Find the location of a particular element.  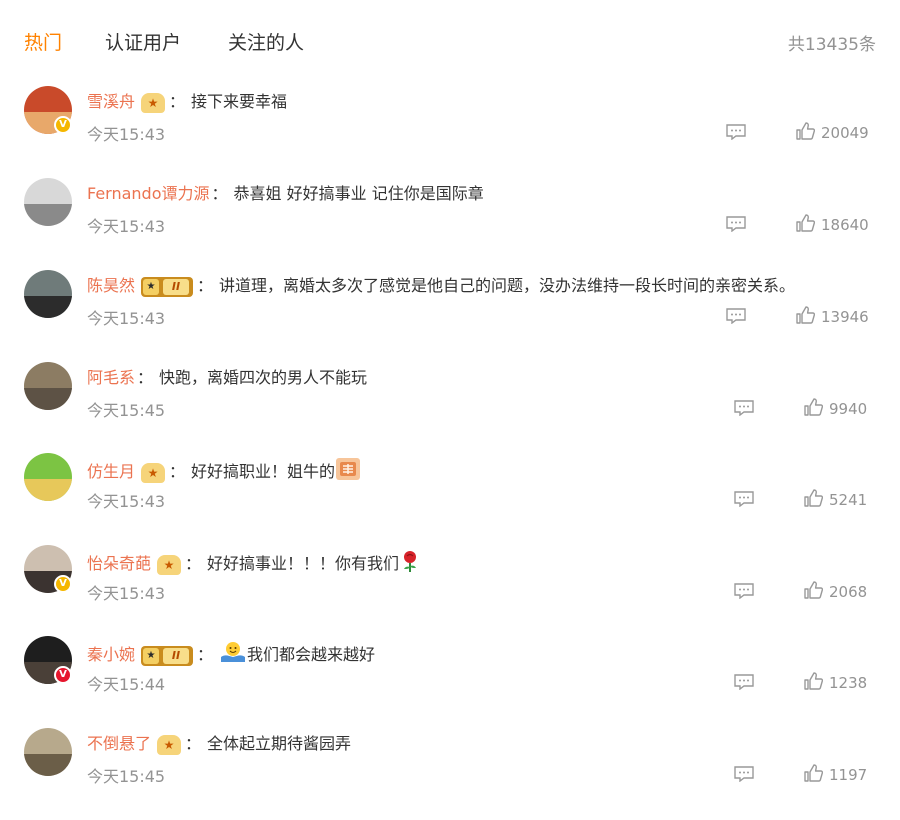

like-button: 2068 is located at coordinates (835, 591).